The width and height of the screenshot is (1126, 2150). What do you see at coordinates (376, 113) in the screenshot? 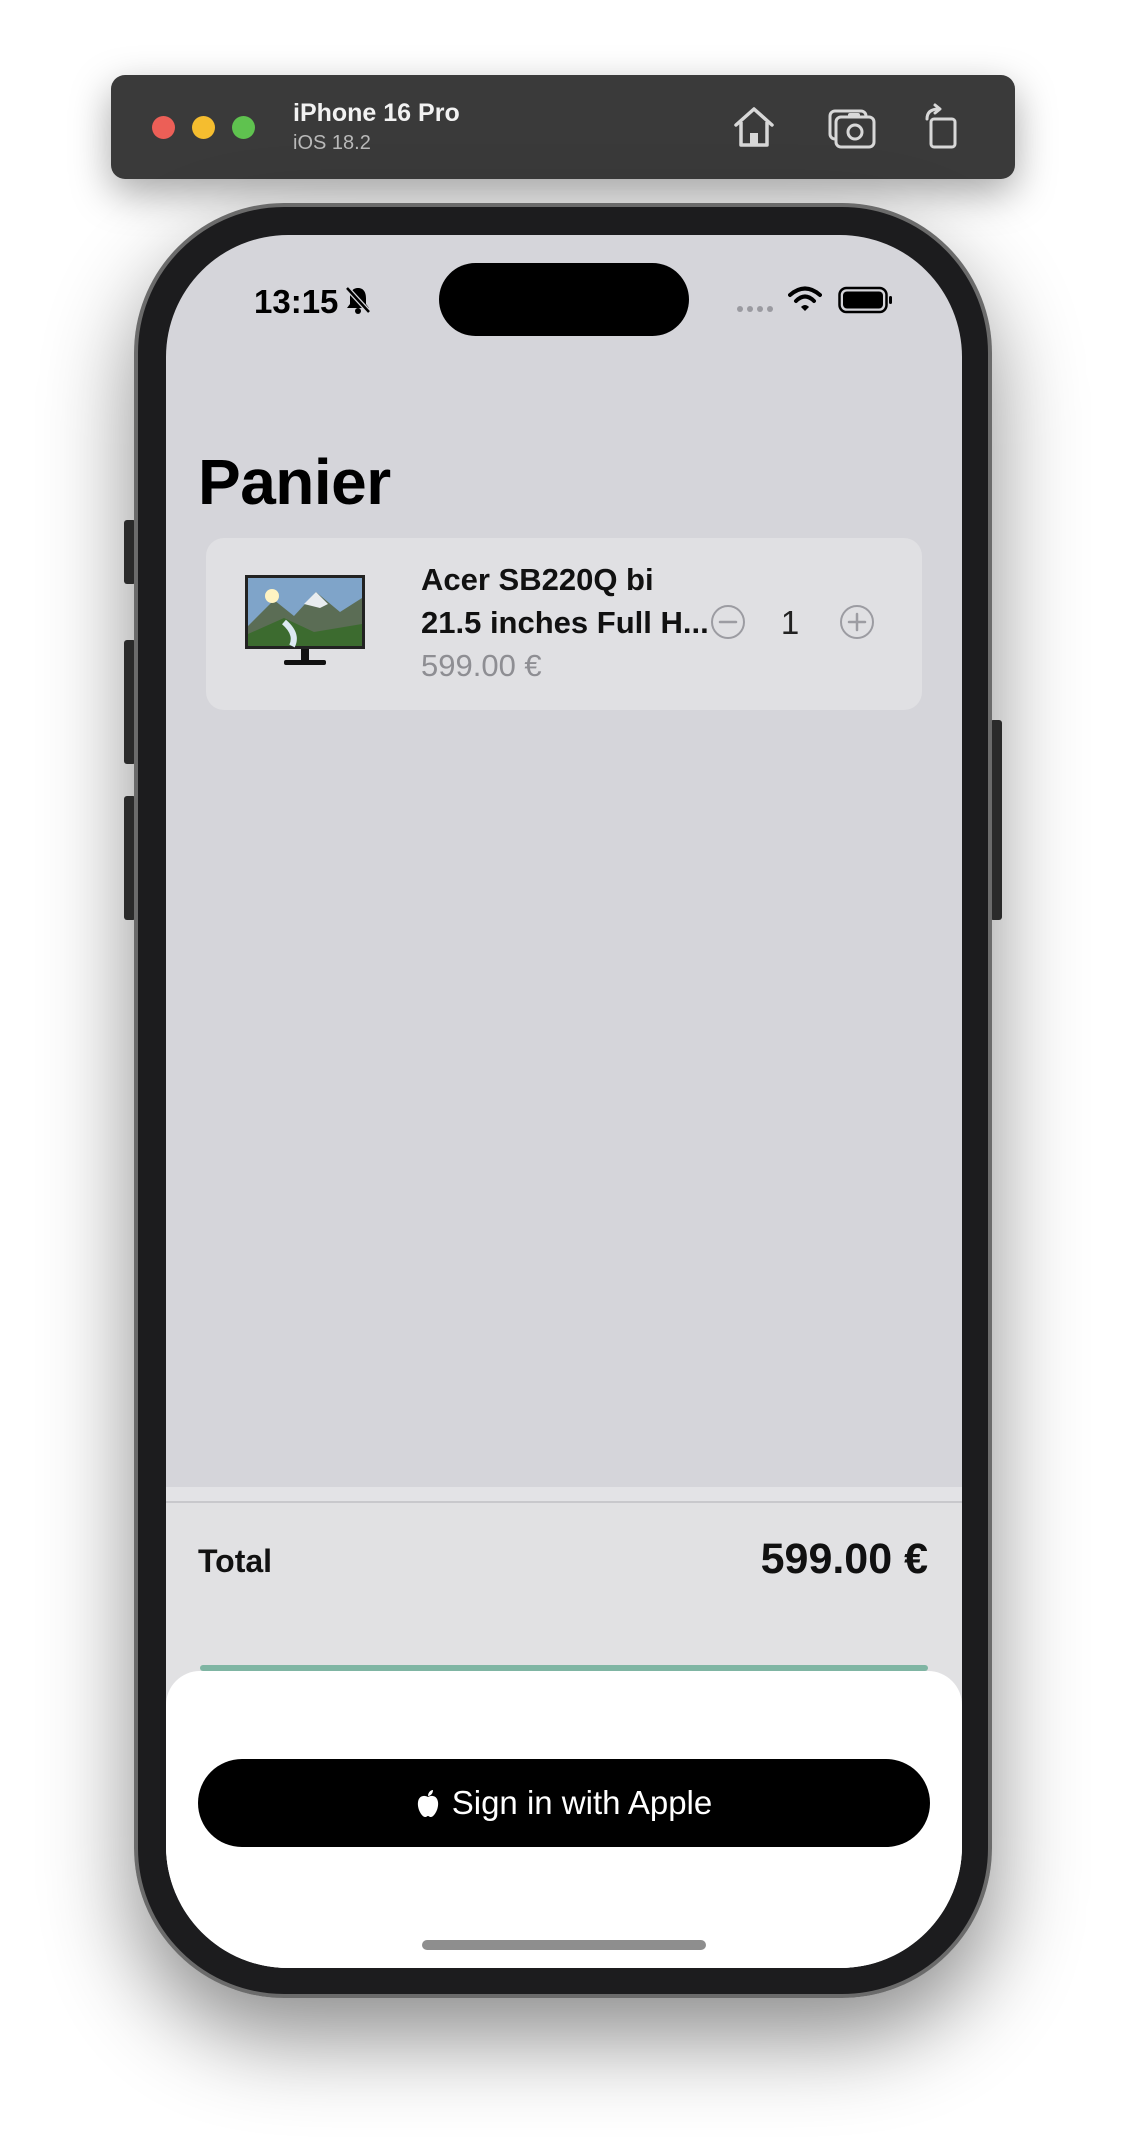
I see `device-name: iPhone 16 Pro` at bounding box center [376, 113].